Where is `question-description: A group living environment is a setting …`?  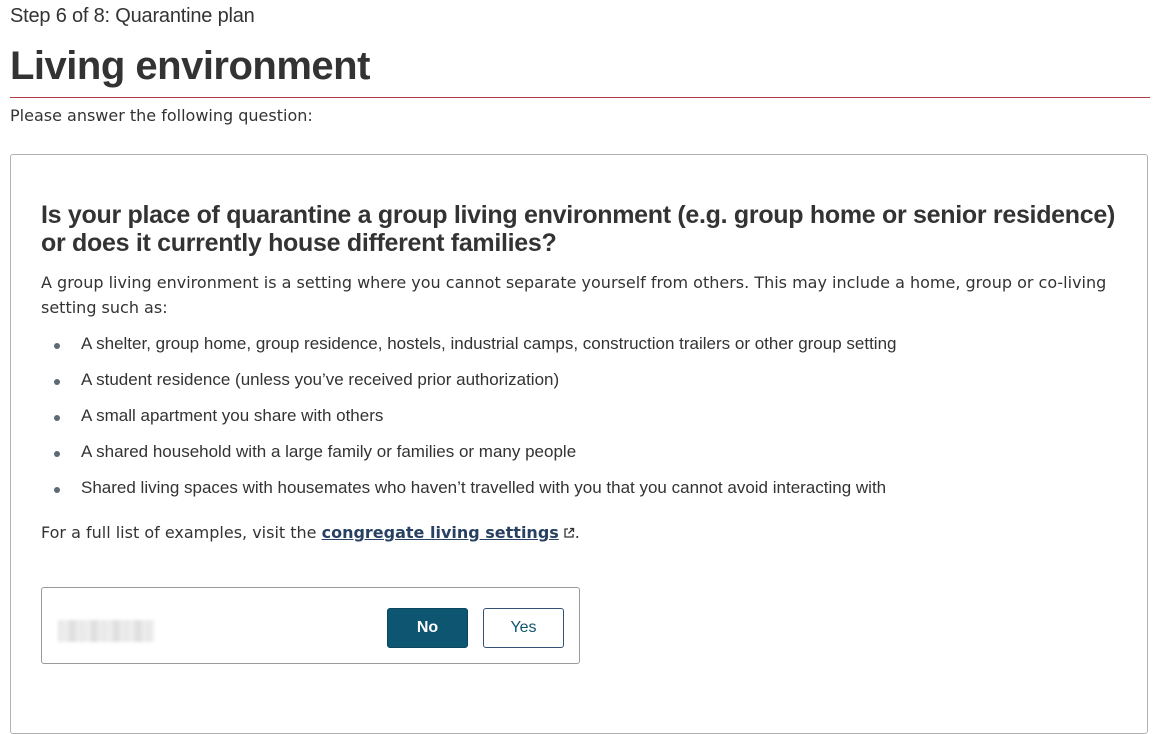 question-description: A group living environment is a setting … is located at coordinates (574, 295).